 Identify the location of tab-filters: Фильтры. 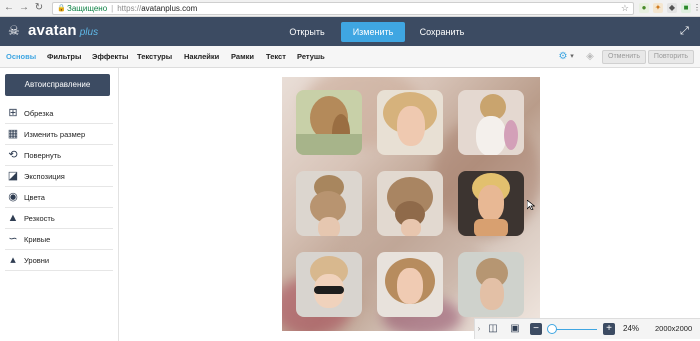
(64, 57).